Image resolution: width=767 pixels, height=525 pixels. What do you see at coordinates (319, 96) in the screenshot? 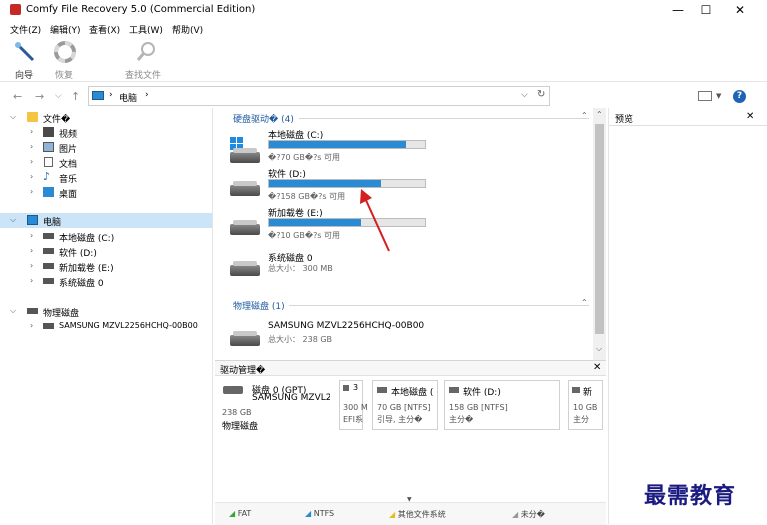
I see `address-bar: › 电脑 › ⌵ ↻` at bounding box center [319, 96].